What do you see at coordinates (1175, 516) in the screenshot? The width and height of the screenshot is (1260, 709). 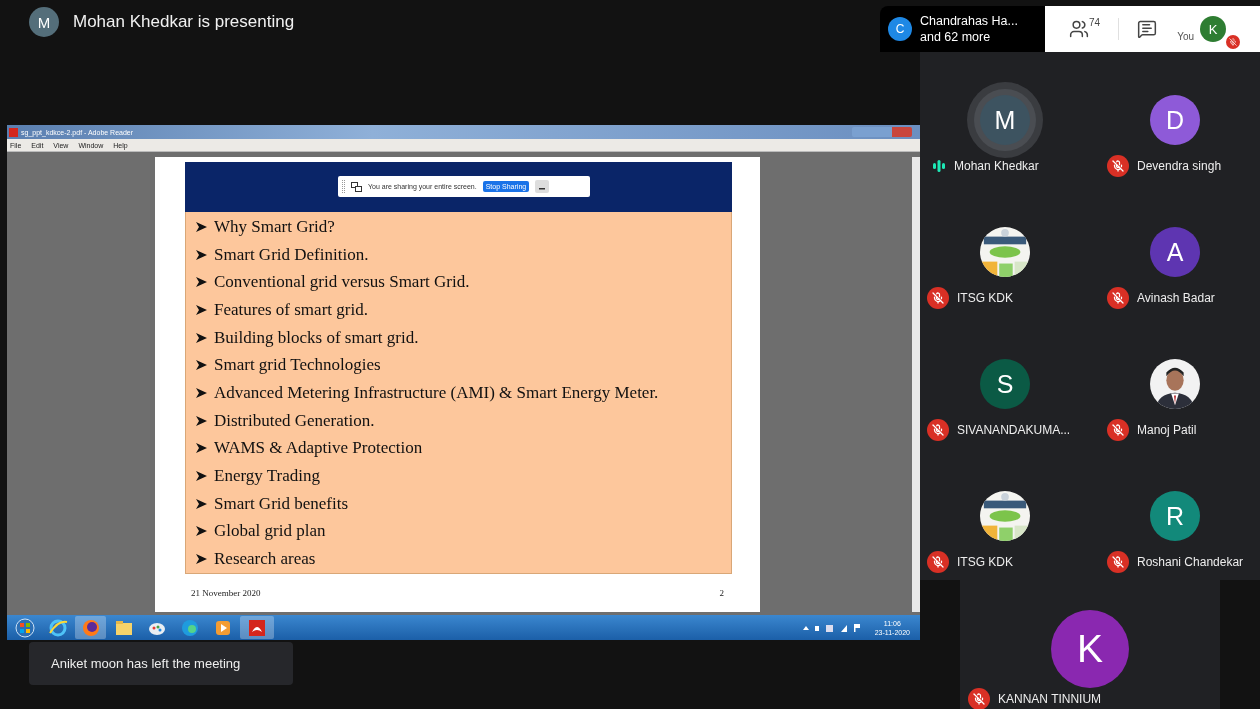 I see `avatar: R` at bounding box center [1175, 516].